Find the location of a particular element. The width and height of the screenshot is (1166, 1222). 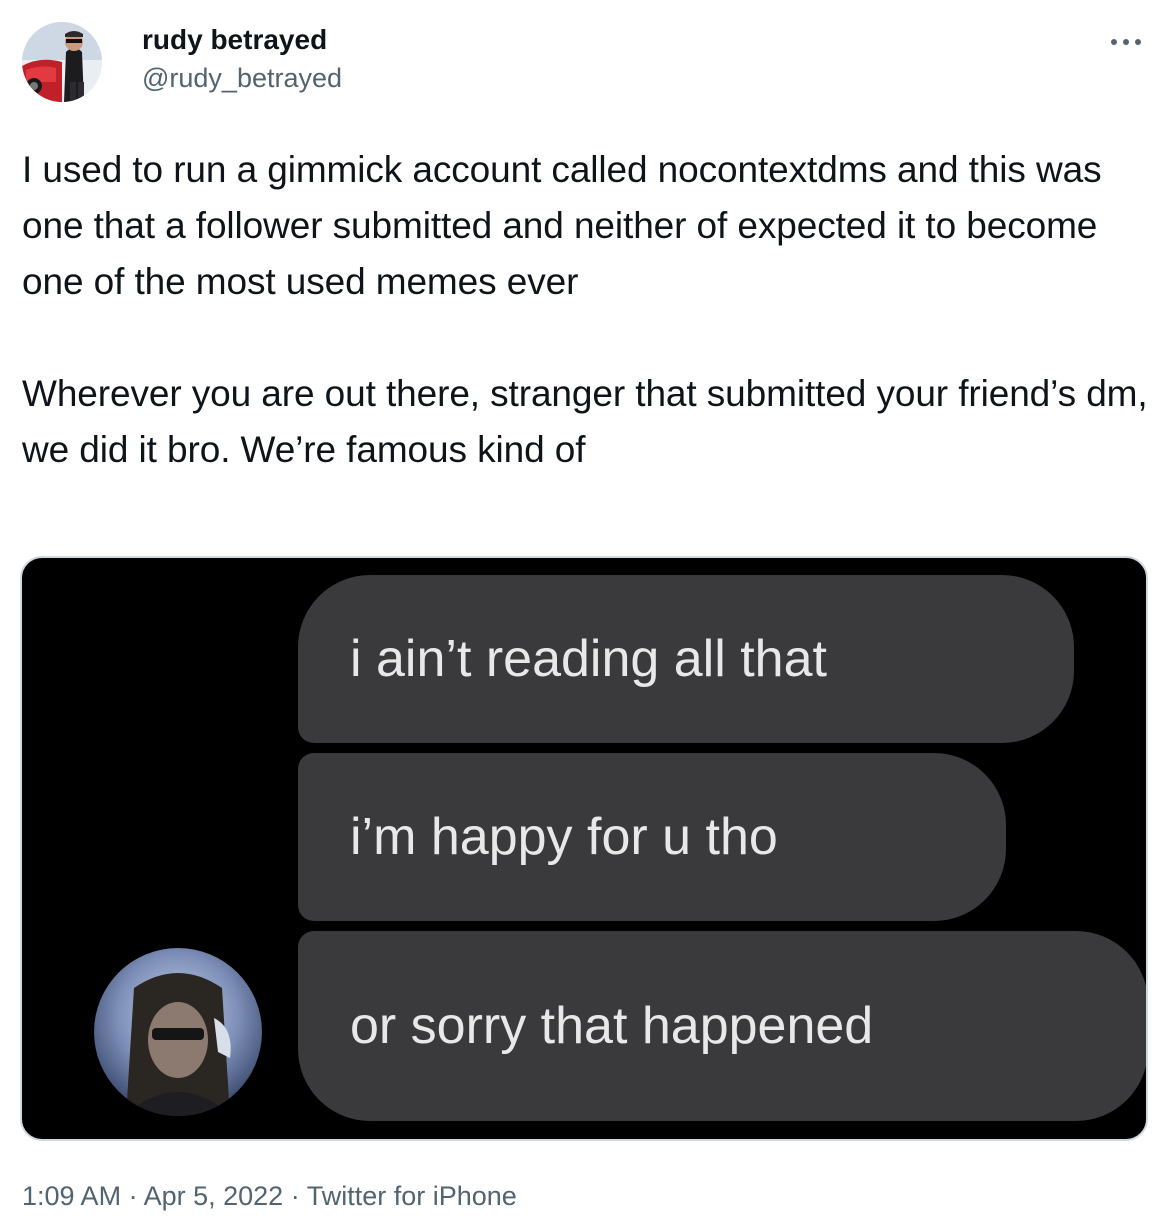

message-text: or sorry that happened is located at coordinates (612, 1026).